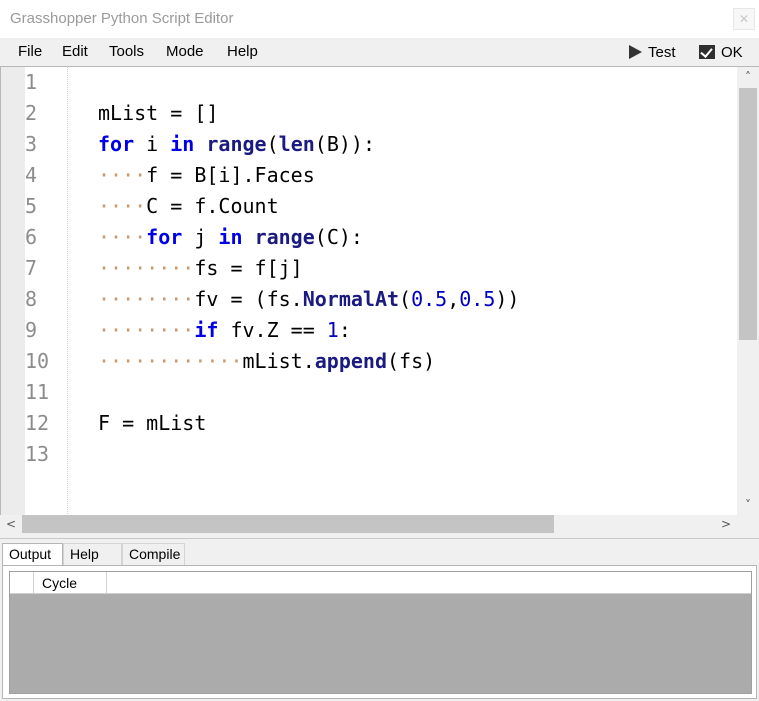 The width and height of the screenshot is (759, 701). Describe the element at coordinates (662, 52) in the screenshot. I see `test-label: Test` at that location.